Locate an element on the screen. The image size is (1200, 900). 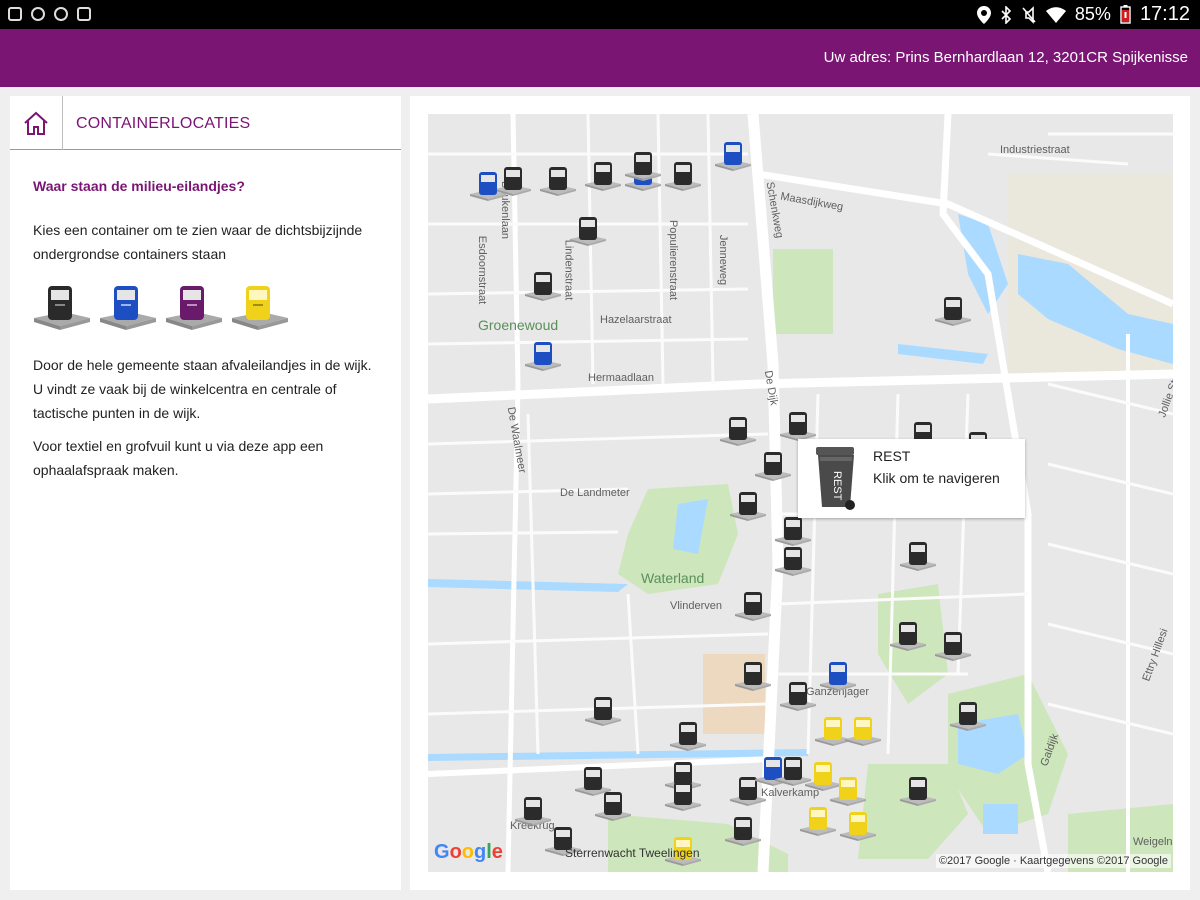
bluetooth-icon is located at coordinates (1006, 14).